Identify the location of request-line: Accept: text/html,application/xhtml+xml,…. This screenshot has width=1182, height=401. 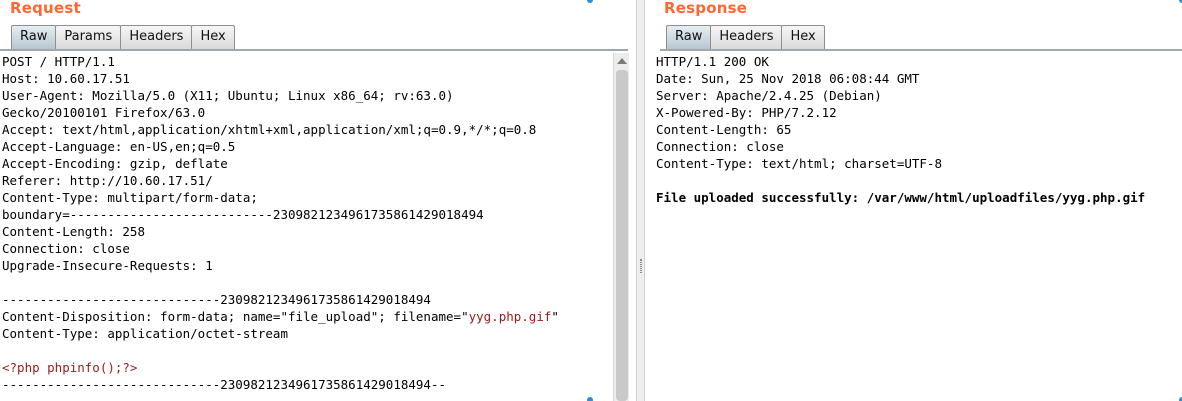
(269, 129).